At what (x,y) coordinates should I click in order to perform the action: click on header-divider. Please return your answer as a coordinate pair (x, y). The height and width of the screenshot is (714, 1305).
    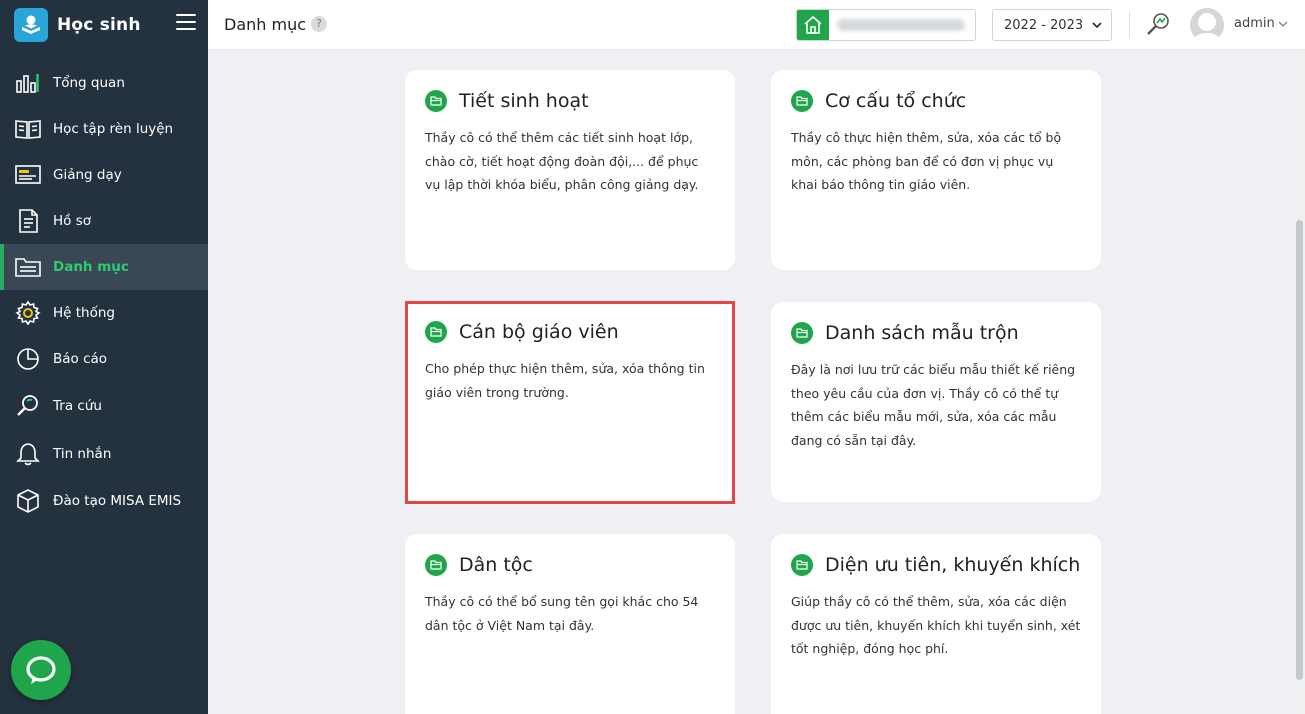
    Looking at the image, I should click on (1129, 25).